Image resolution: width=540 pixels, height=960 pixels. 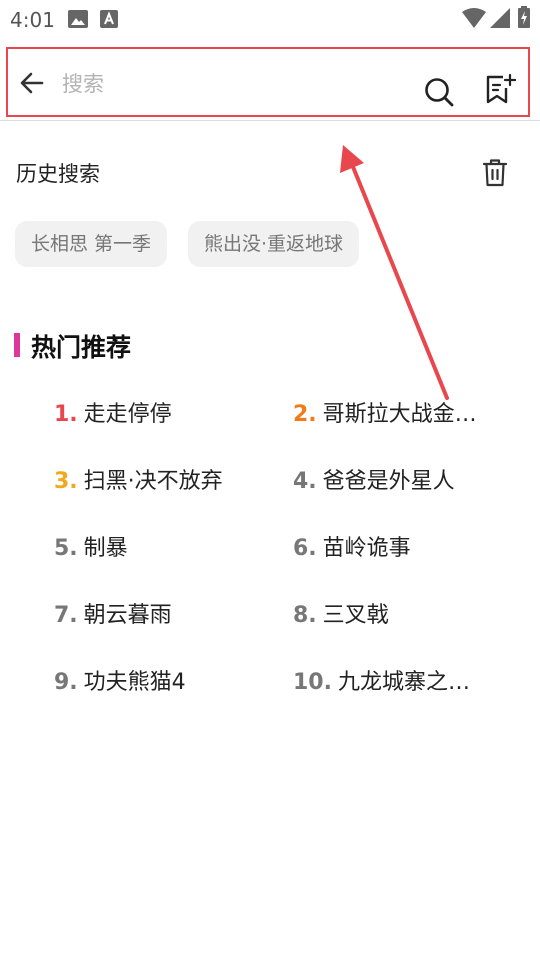 What do you see at coordinates (227, 84) in the screenshot?
I see `search-input` at bounding box center [227, 84].